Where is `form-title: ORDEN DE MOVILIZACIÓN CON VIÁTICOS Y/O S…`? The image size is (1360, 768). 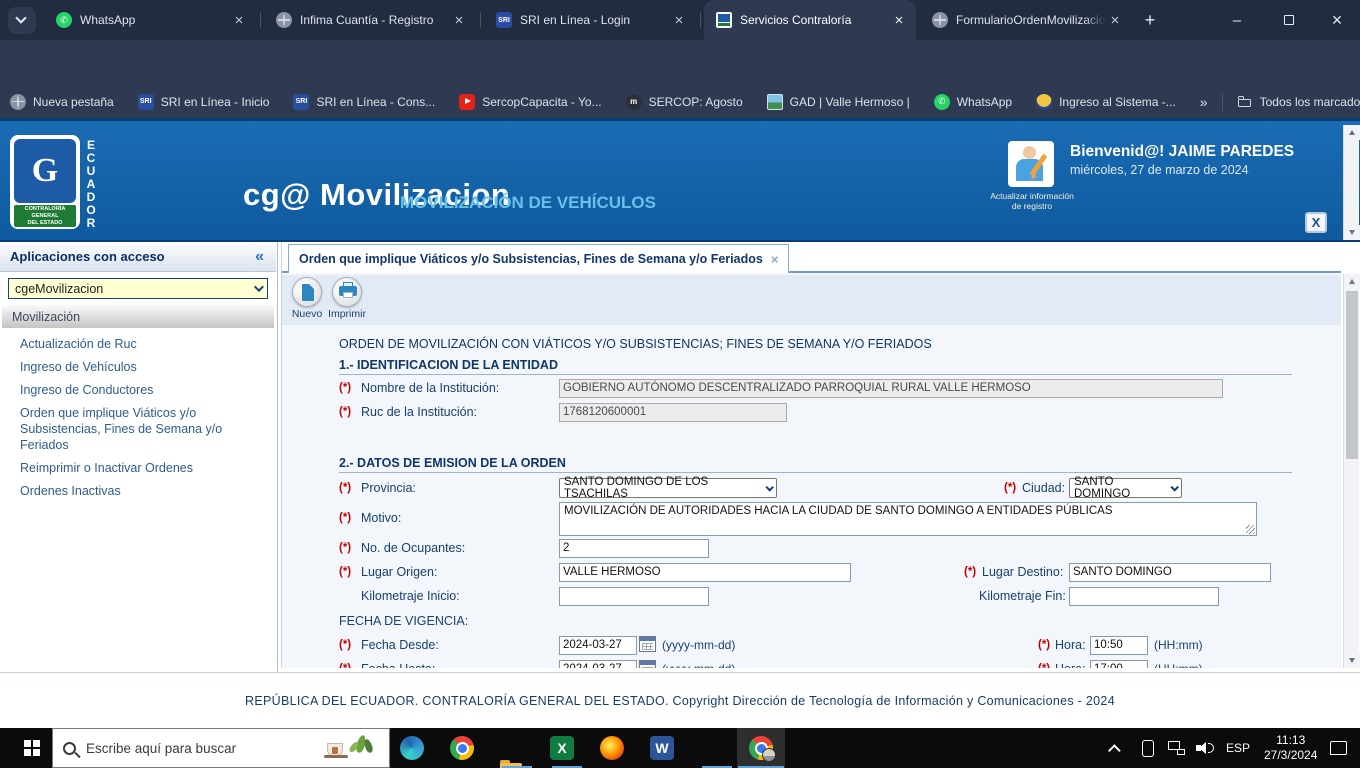 form-title: ORDEN DE MOVILIZACIÓN CON VIÁTICOS Y/O S… is located at coordinates (635, 344).